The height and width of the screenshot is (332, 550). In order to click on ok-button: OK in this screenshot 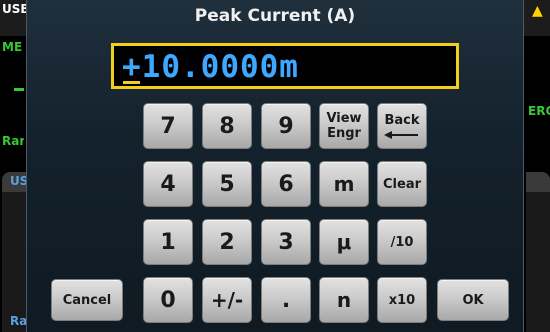, I will do `click(473, 300)`.